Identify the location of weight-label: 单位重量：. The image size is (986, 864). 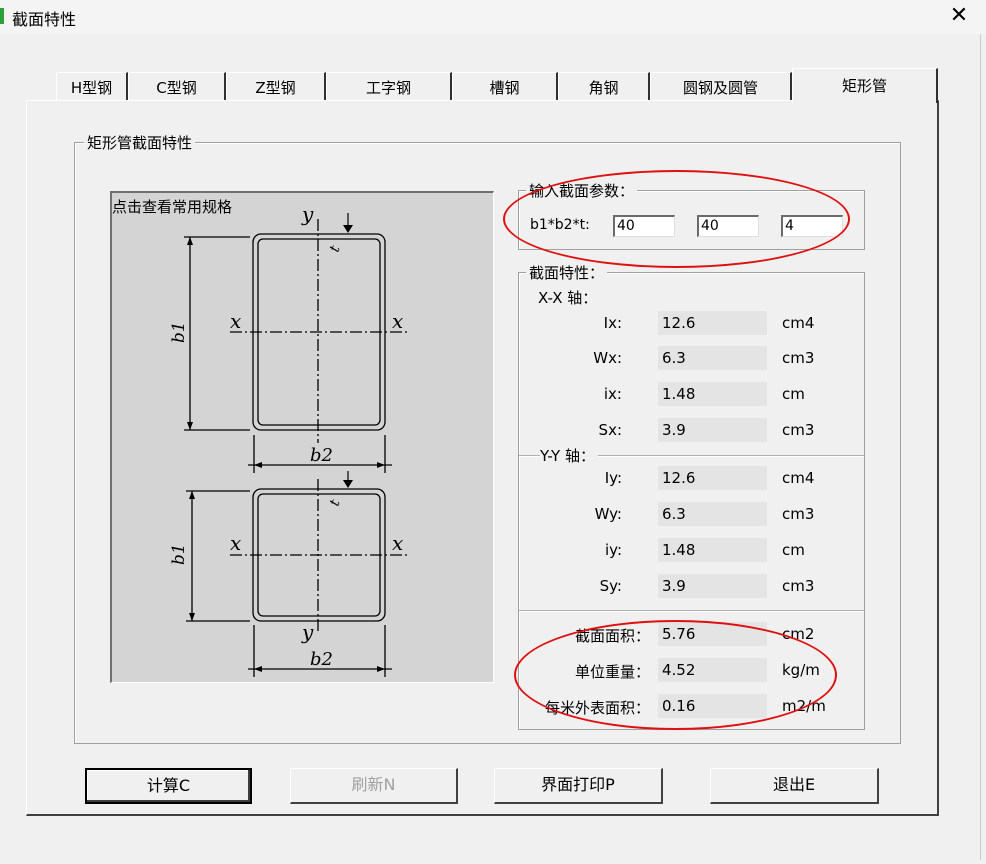
(612, 672).